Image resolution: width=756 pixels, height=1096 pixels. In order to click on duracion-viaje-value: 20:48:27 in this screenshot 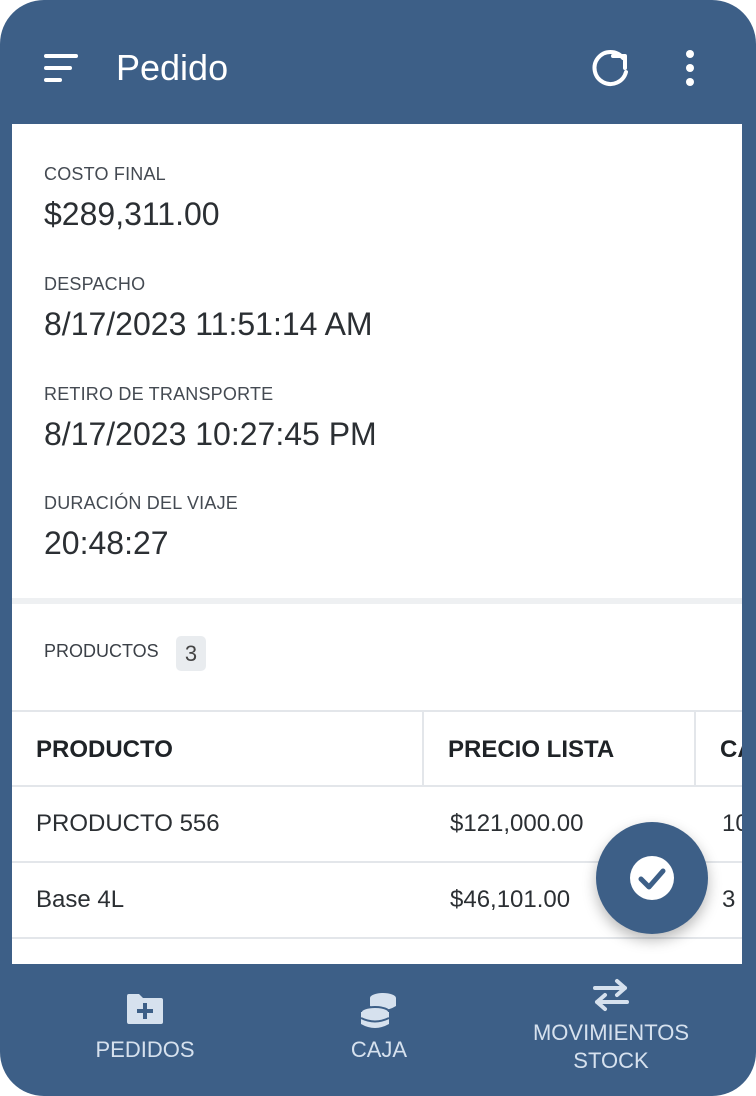, I will do `click(106, 543)`.